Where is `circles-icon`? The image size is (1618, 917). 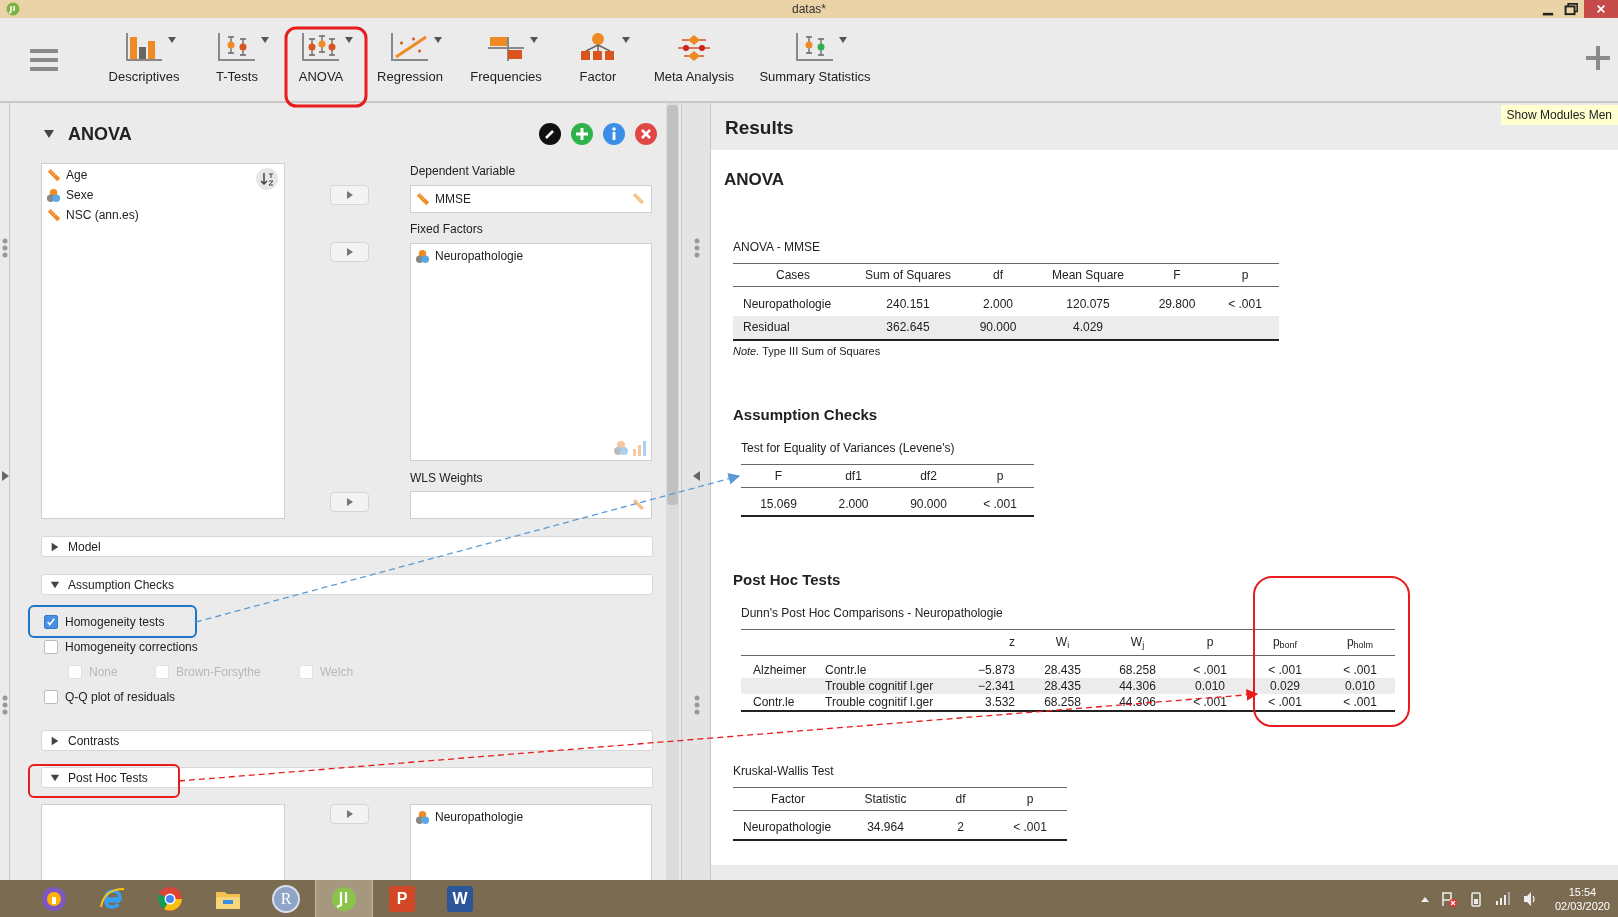 circles-icon is located at coordinates (422, 256).